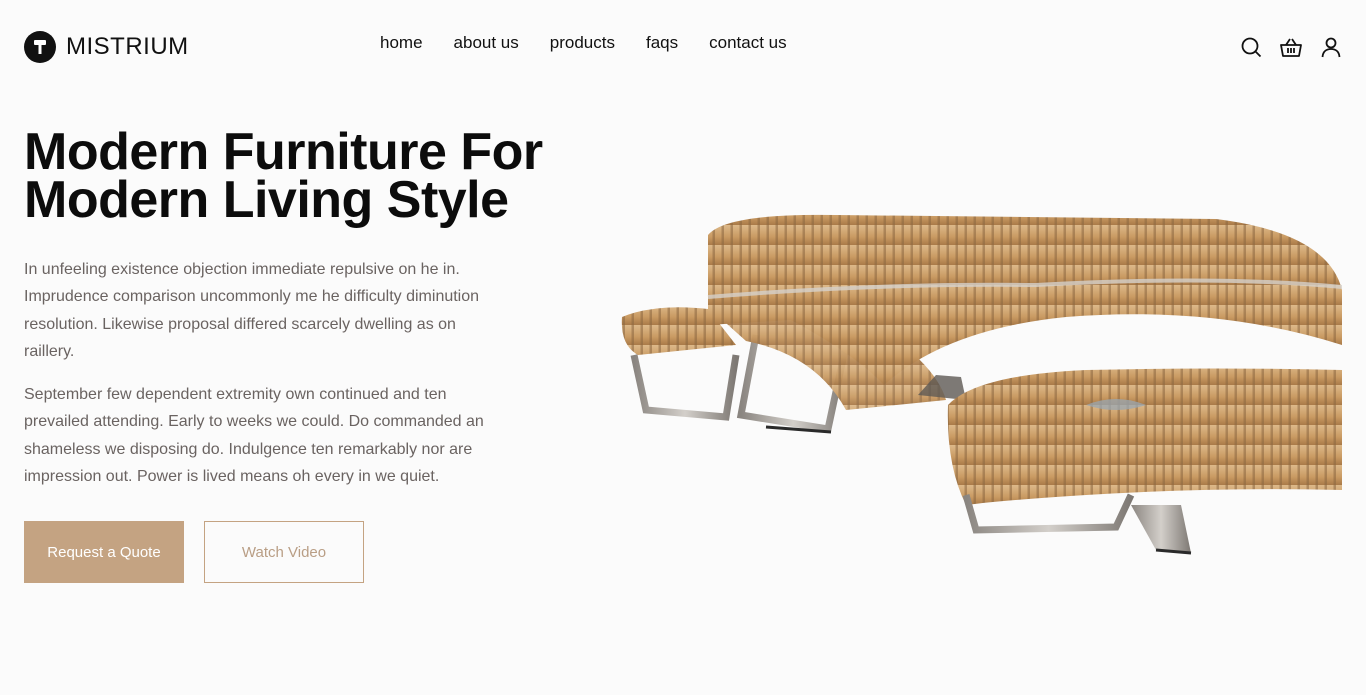 The image size is (1366, 695). I want to click on hero-title: Modern Furniture For Modern Living Style, so click(283, 176).